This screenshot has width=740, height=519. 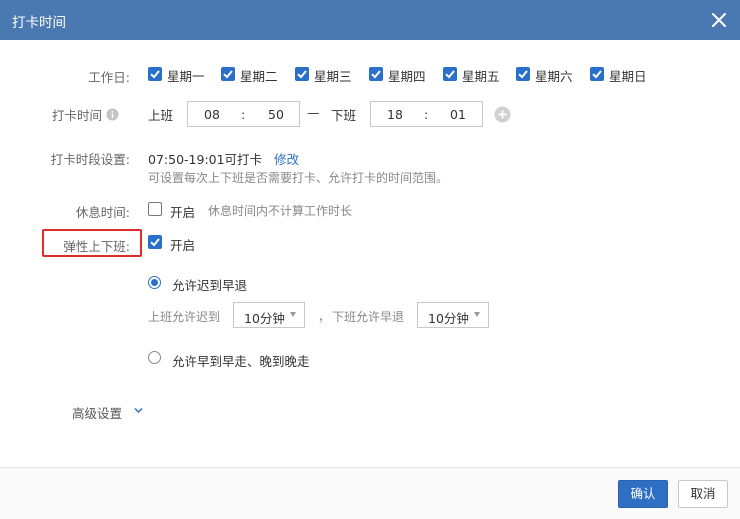 What do you see at coordinates (39, 23) in the screenshot?
I see `dialog-title: 打卡时间` at bounding box center [39, 23].